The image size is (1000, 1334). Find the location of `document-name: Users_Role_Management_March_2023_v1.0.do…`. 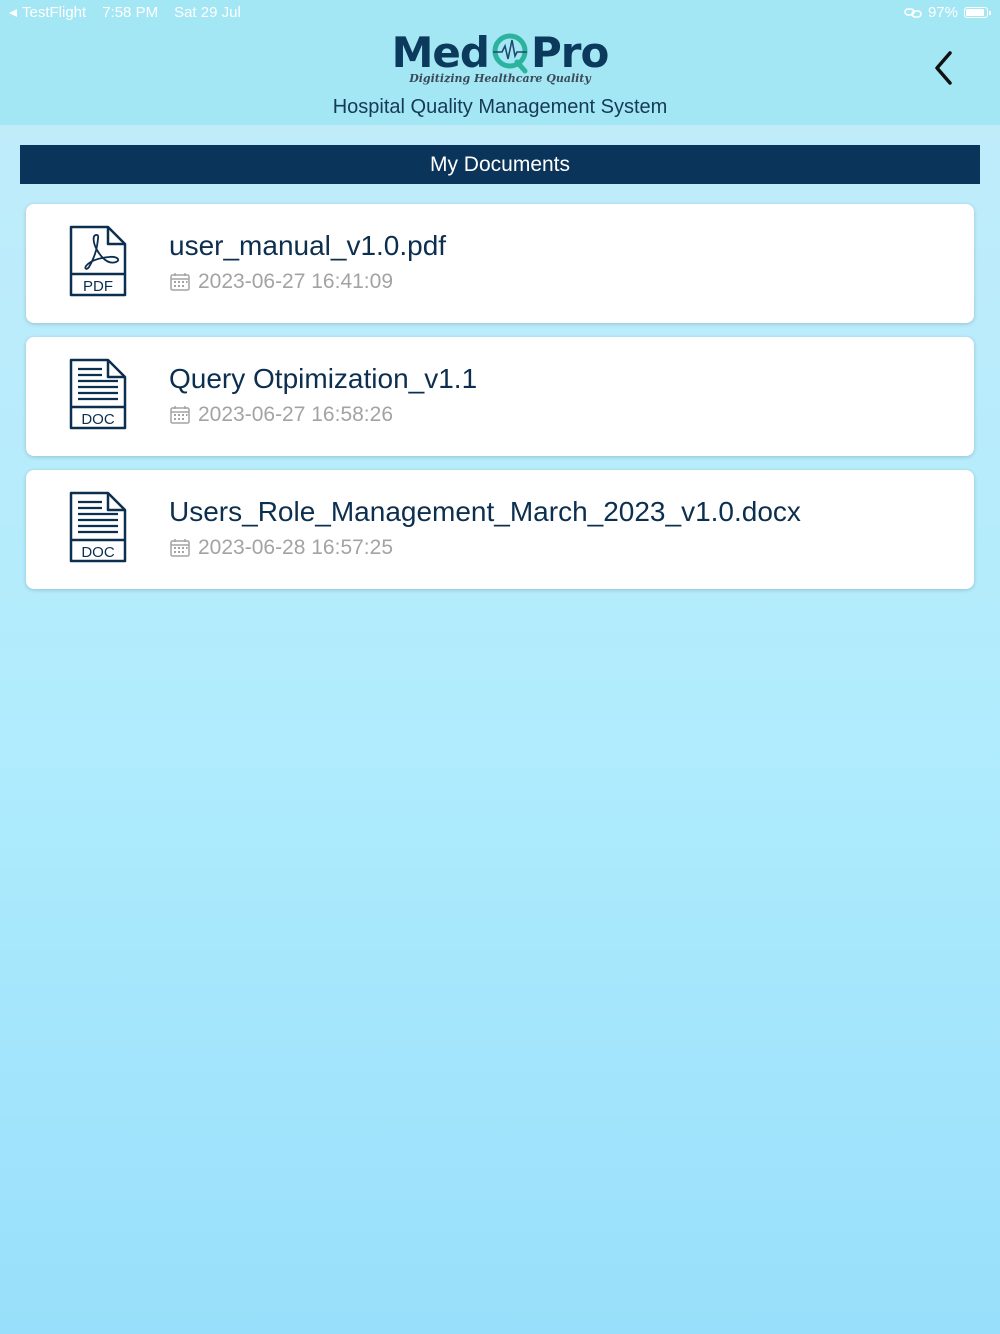

document-name: Users_Role_Management_March_2023_v1.0.do… is located at coordinates (485, 511).